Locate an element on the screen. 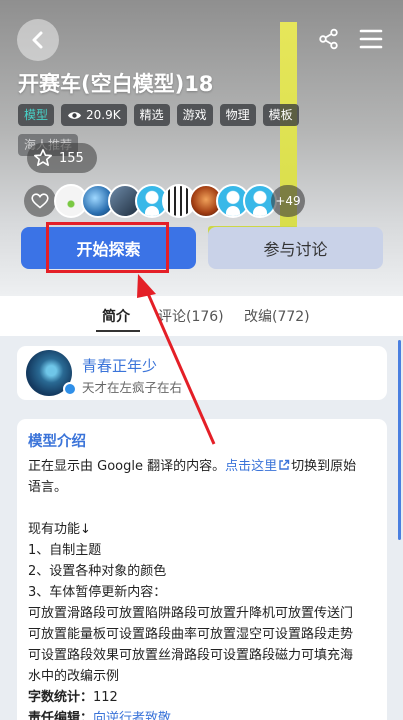 Image resolution: width=403 pixels, height=720 pixels. author-signature: 天才在左疯子在右 is located at coordinates (132, 387).